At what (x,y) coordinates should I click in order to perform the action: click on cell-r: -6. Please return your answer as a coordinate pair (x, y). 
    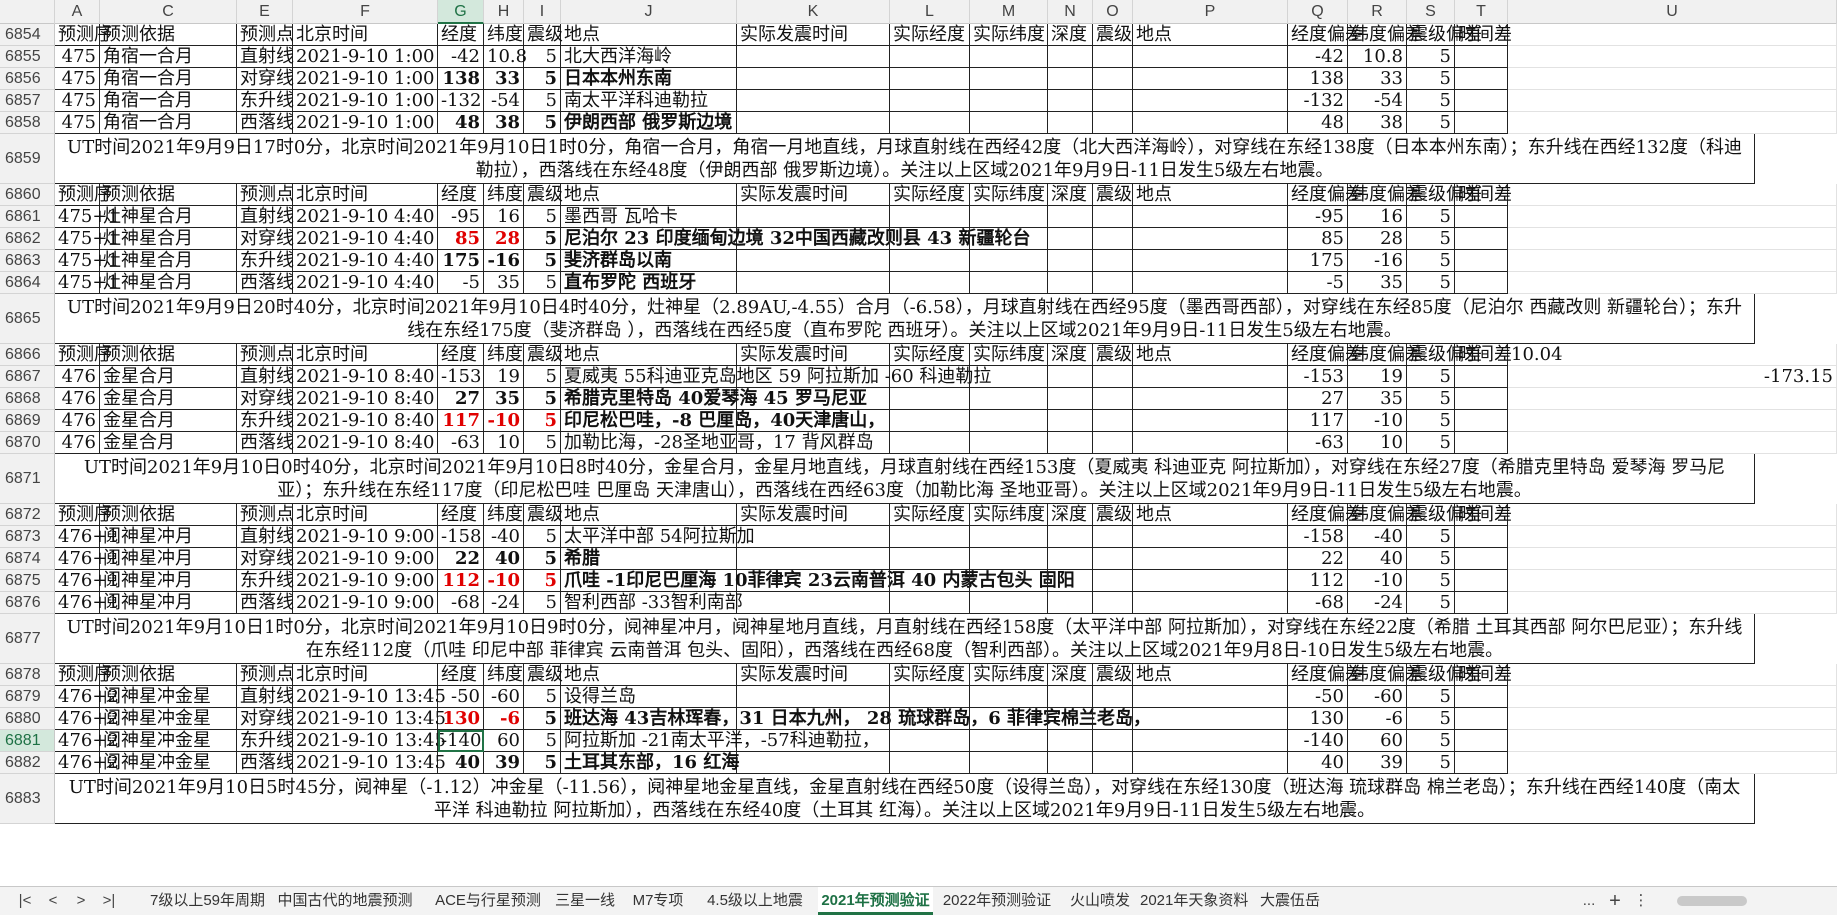
    Looking at the image, I should click on (1377, 719).